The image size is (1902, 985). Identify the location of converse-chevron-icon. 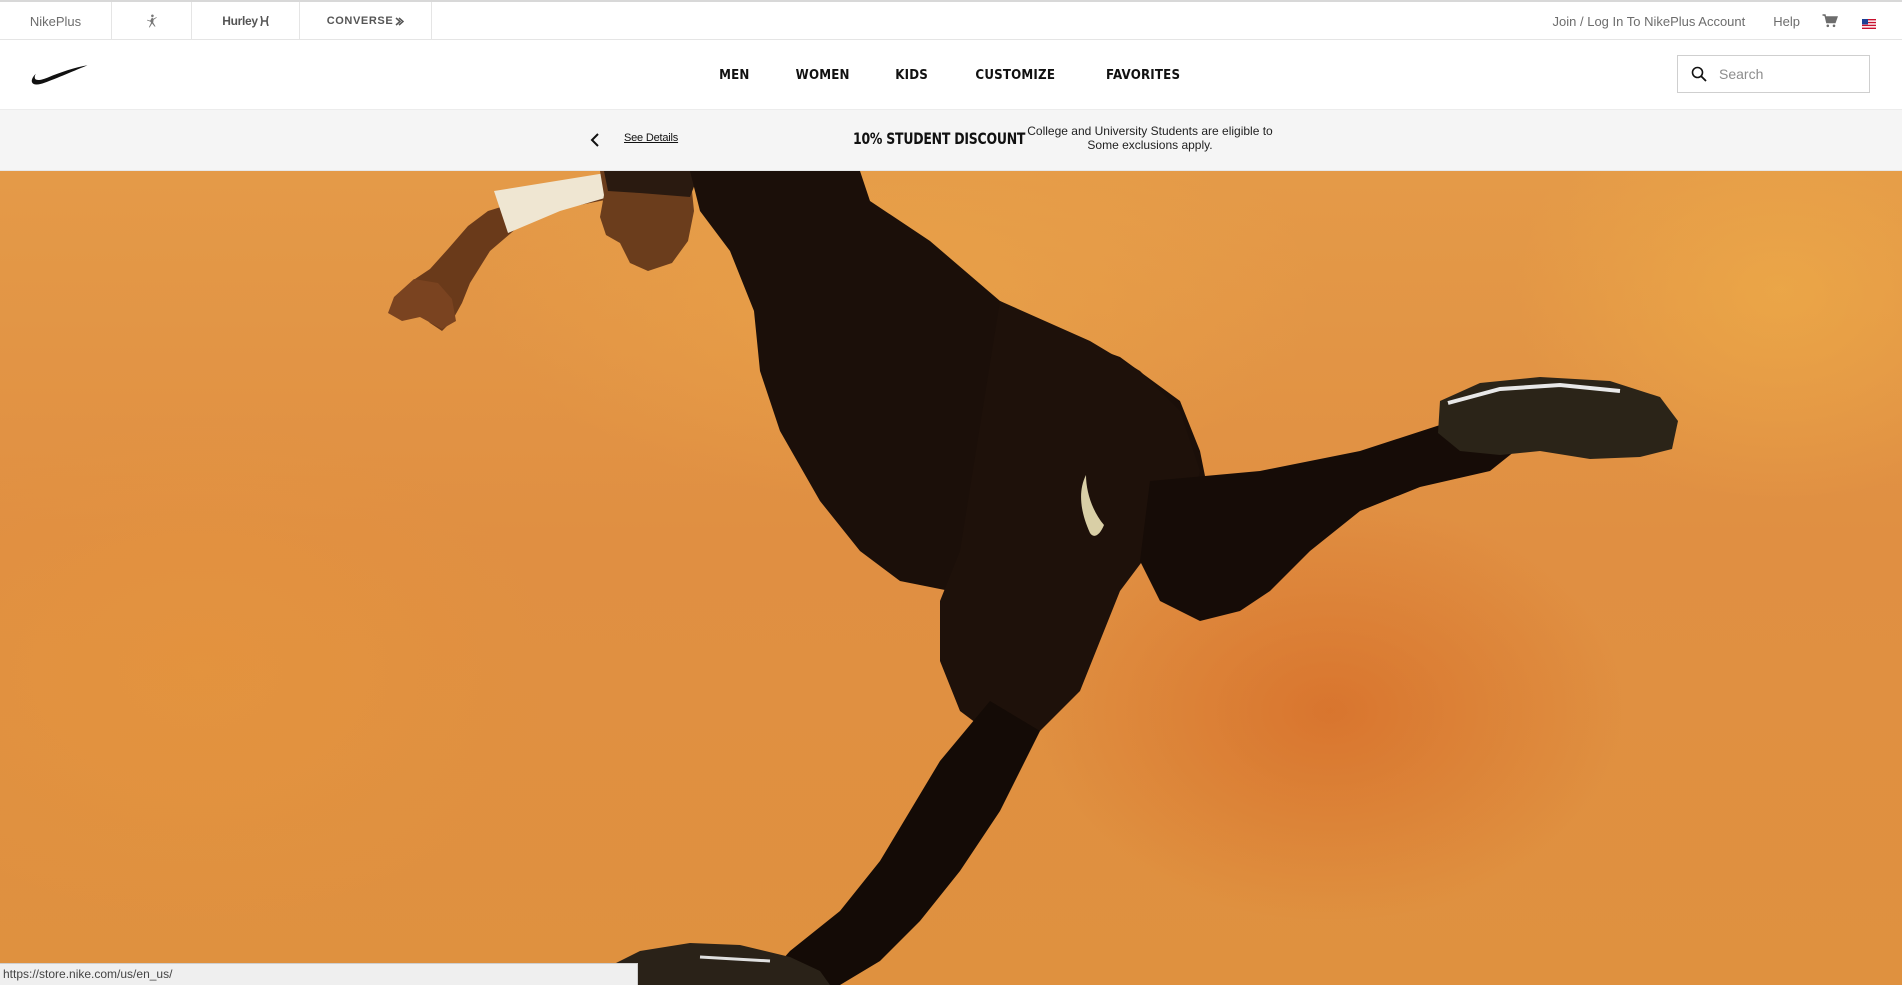
(400, 21).